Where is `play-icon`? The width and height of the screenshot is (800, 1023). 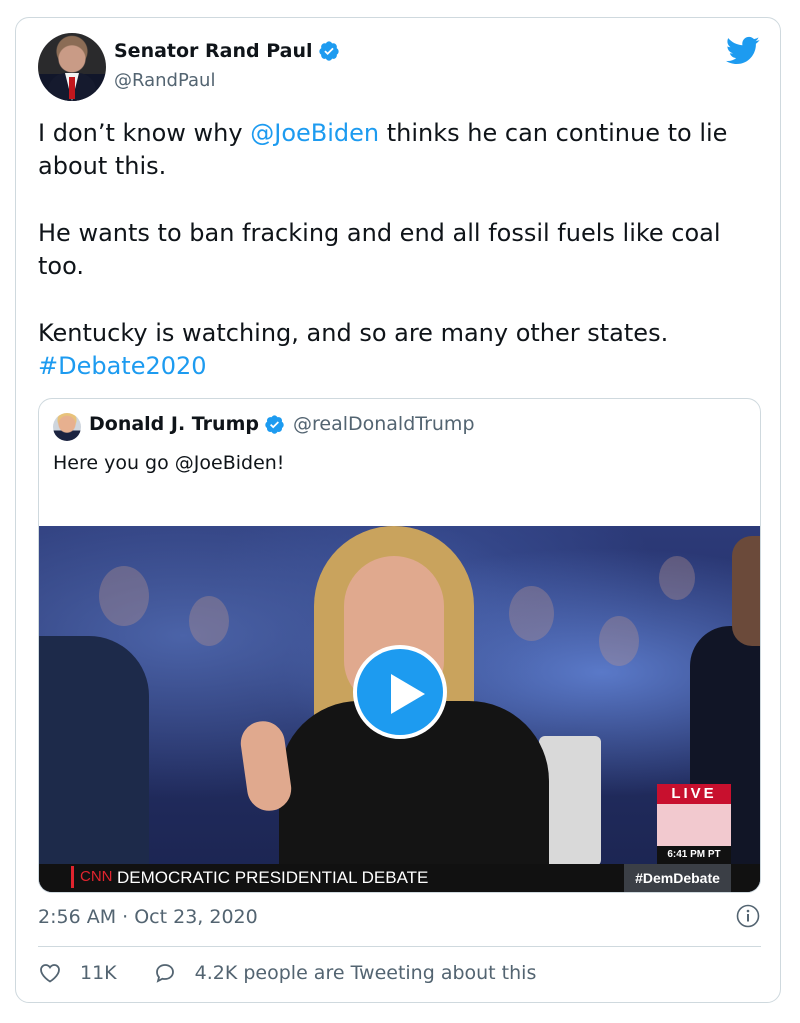 play-icon is located at coordinates (408, 694).